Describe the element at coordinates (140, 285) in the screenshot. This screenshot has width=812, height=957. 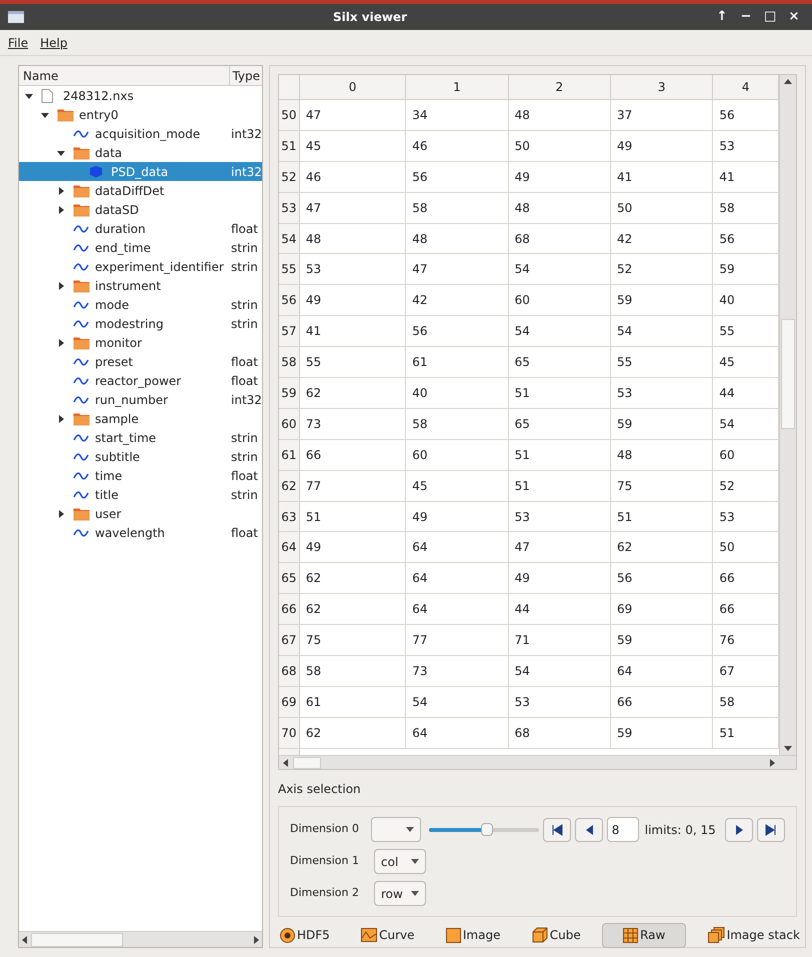
I see `tree-row: instrument` at that location.